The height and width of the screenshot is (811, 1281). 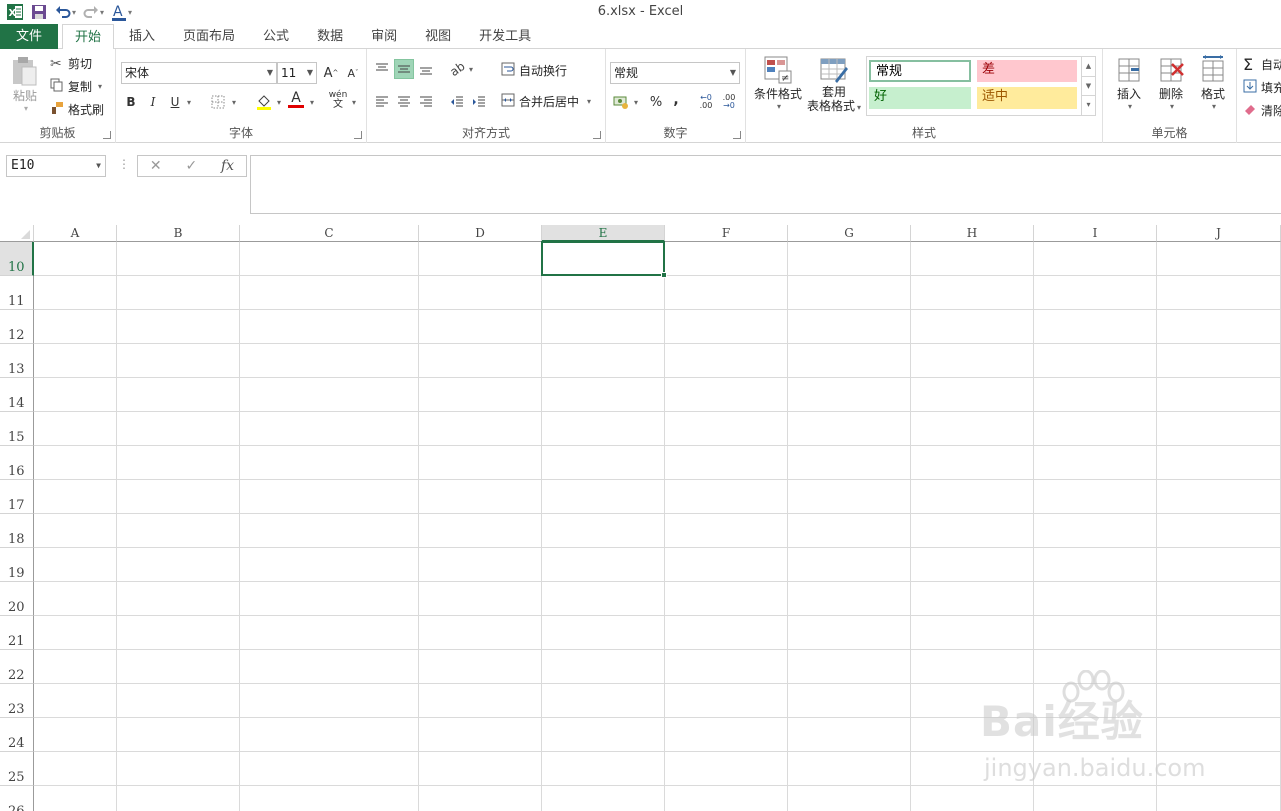 What do you see at coordinates (849, 233) in the screenshot?
I see `column-header-g: G` at bounding box center [849, 233].